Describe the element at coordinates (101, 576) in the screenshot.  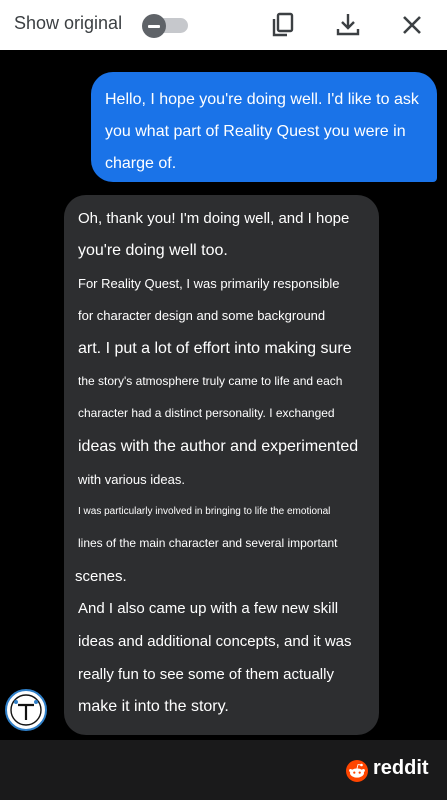
I see `reply-line: scenes.` at that location.